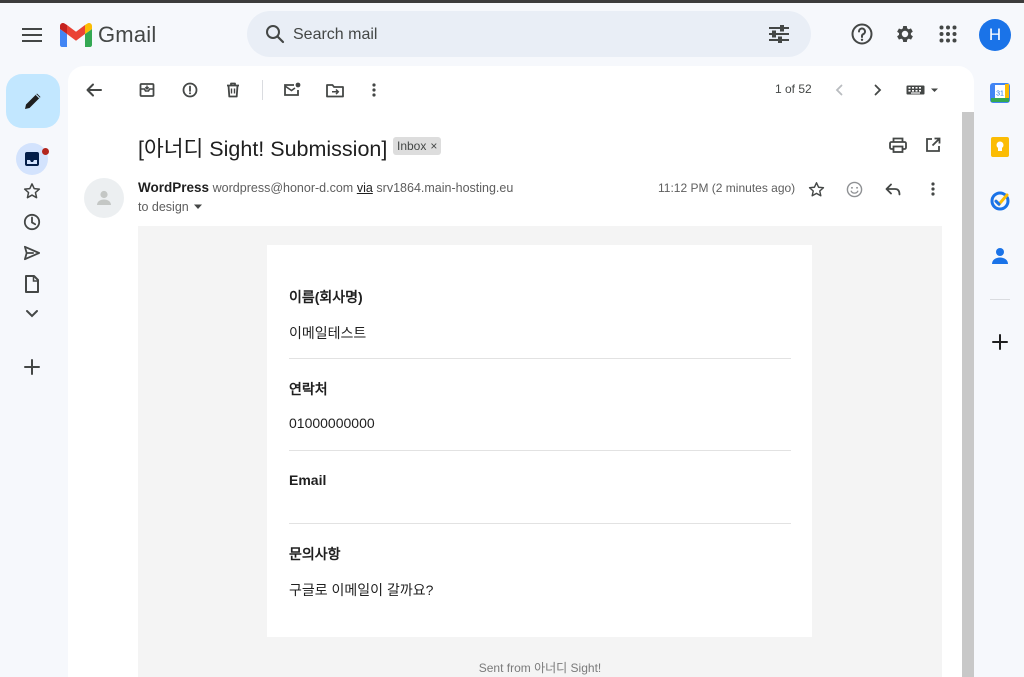 This screenshot has height=677, width=1024. Describe the element at coordinates (262, 90) in the screenshot. I see `toolbar-divider` at that location.